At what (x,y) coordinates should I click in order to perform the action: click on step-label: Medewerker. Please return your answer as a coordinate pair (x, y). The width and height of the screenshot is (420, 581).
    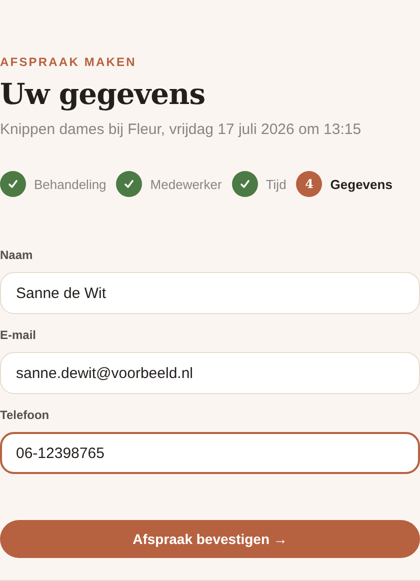
    Looking at the image, I should click on (186, 184).